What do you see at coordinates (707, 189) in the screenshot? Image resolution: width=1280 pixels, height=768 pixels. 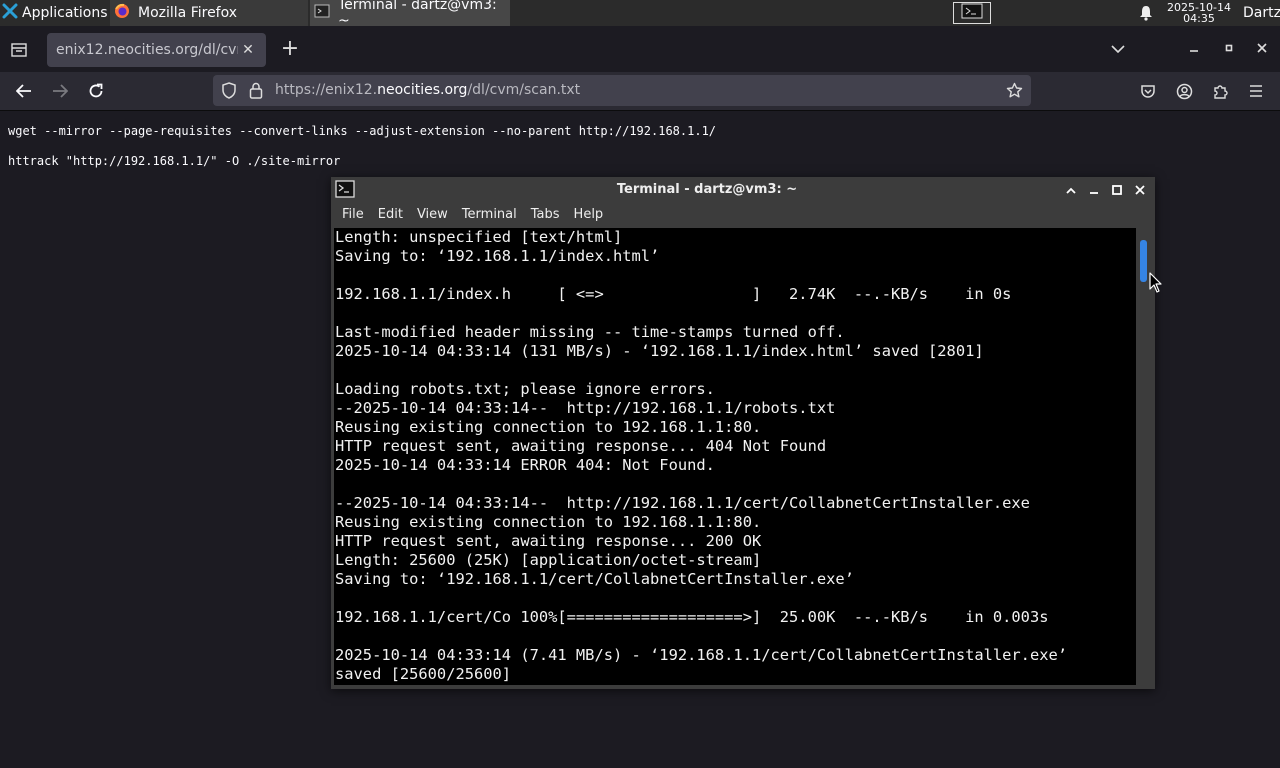 I see `terminal-title: Terminal - dartz@vm3: ~` at bounding box center [707, 189].